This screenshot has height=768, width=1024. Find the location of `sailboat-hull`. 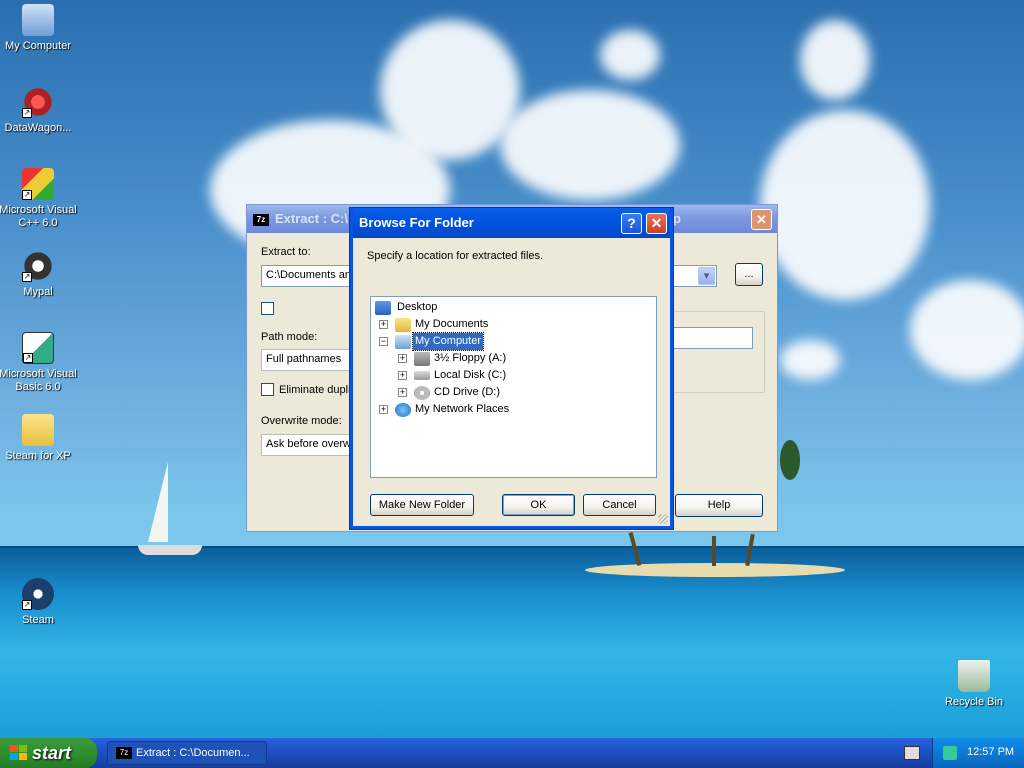

sailboat-hull is located at coordinates (170, 550).